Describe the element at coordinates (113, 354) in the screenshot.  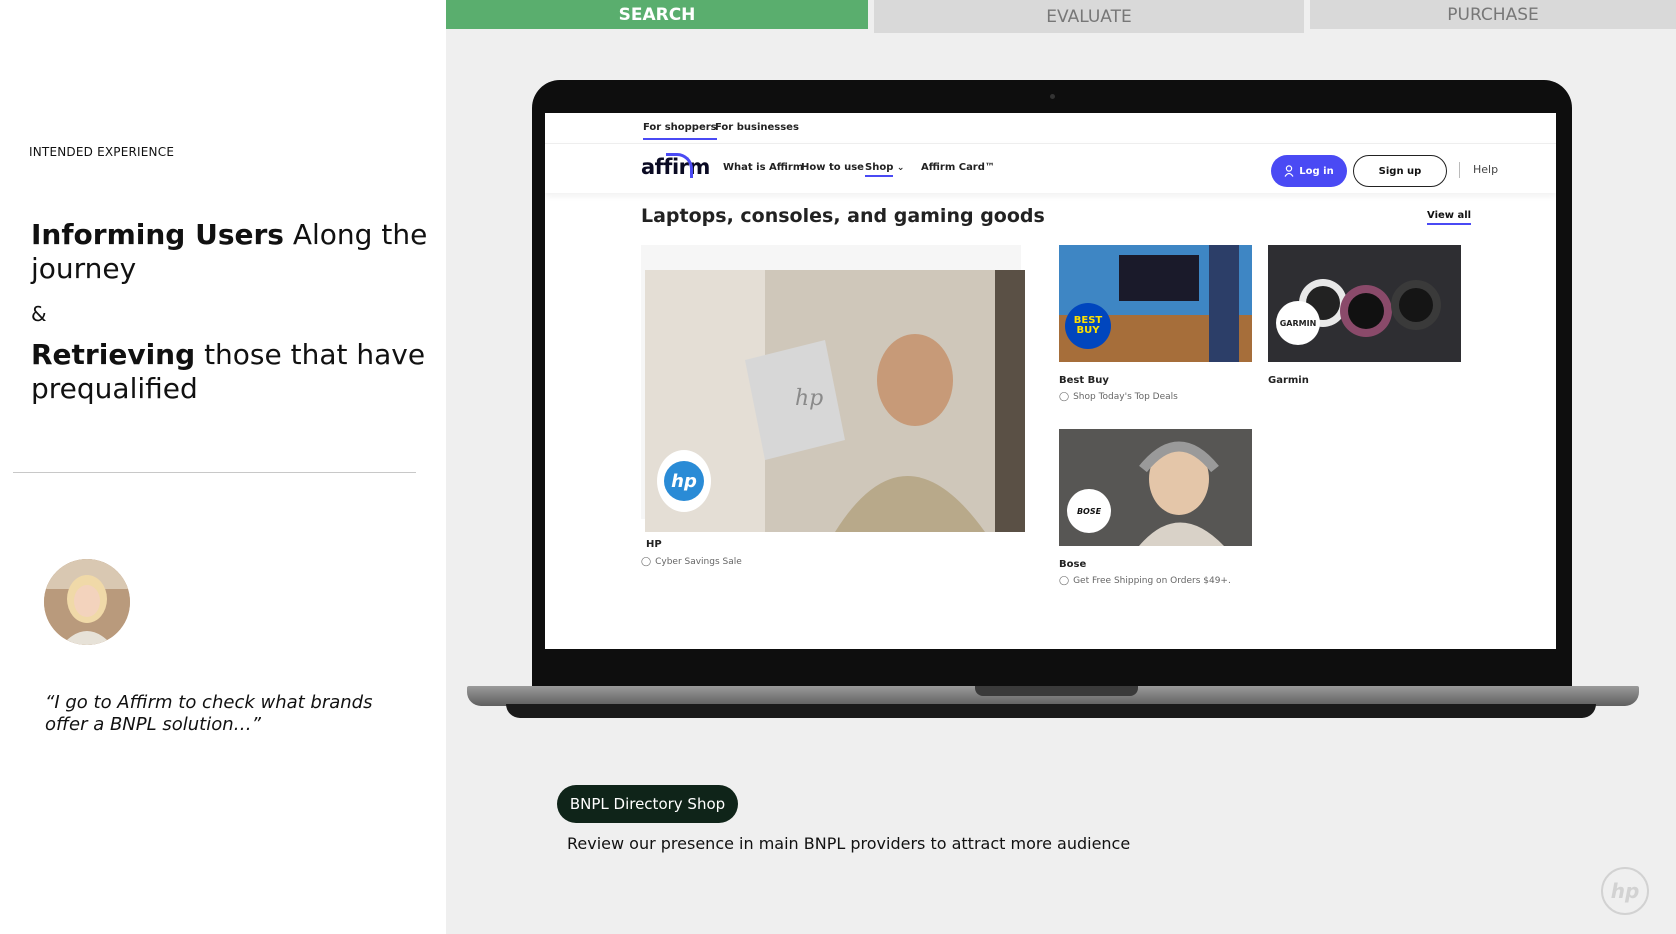
I see `headline2-bold: Retrieving` at that location.